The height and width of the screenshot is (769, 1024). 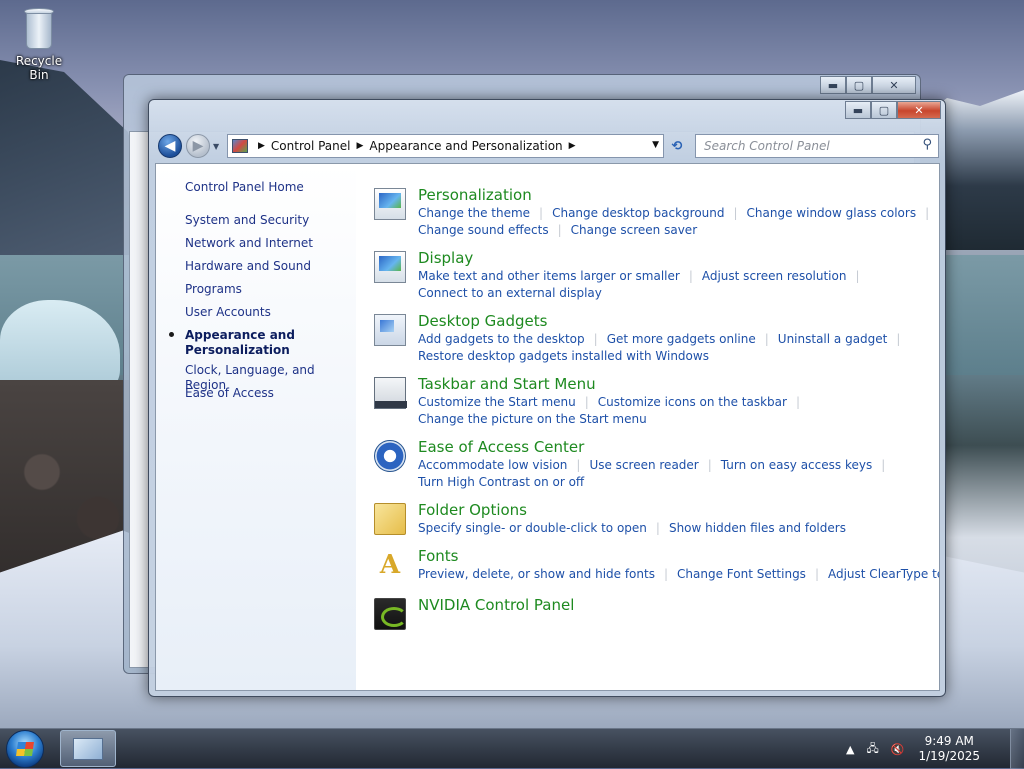 What do you see at coordinates (390, 204) in the screenshot?
I see `monitor-icon` at bounding box center [390, 204].